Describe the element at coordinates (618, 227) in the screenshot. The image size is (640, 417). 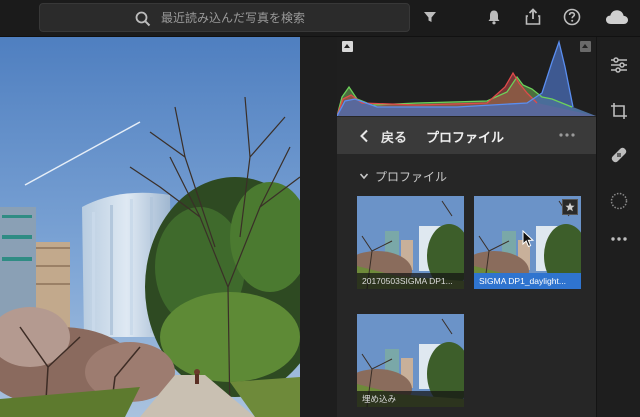
I see `tool-strip` at that location.